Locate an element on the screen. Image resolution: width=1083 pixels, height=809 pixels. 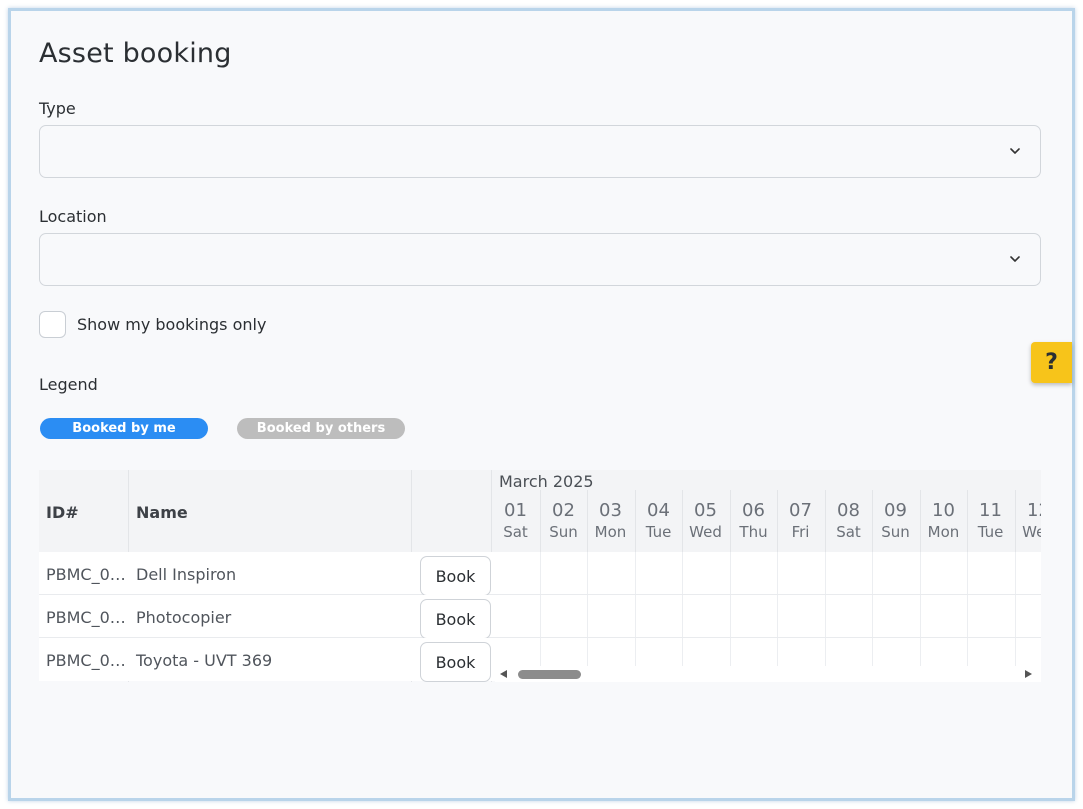
scroll-left-arrow-icon is located at coordinates (503, 674).